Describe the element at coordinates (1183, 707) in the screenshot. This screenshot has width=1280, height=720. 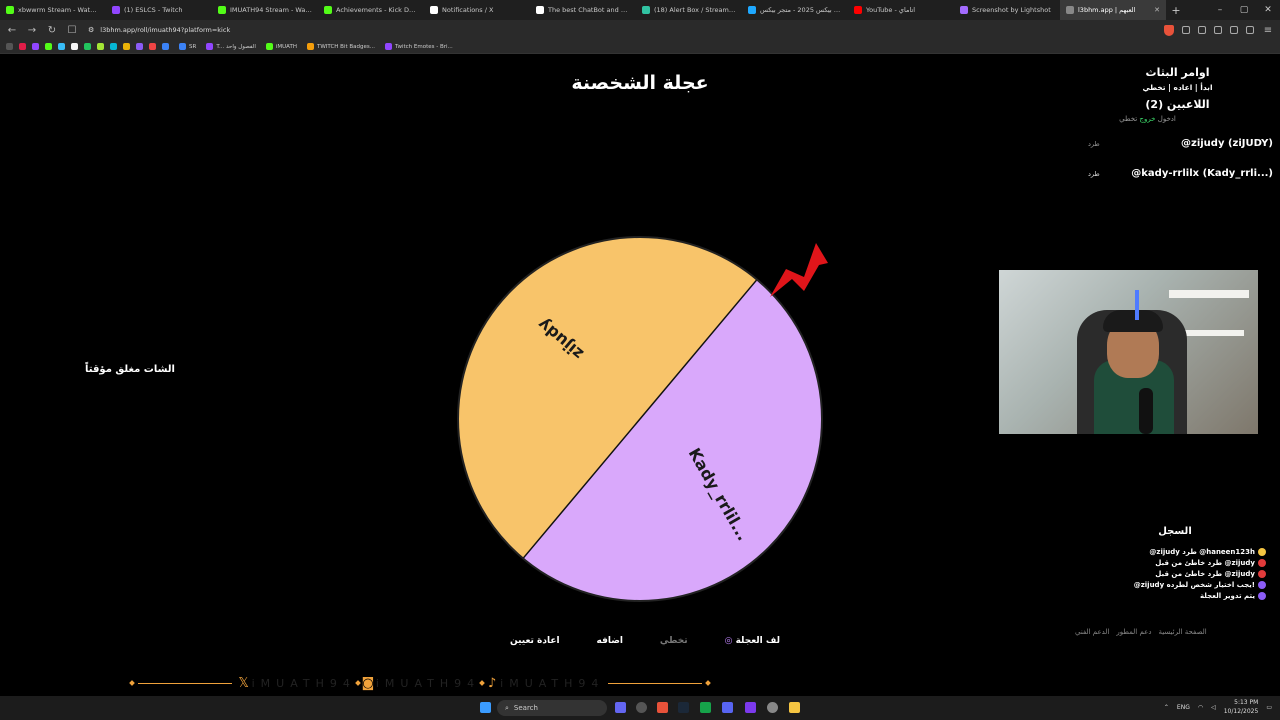
I see `language-indicator: ENG` at that location.